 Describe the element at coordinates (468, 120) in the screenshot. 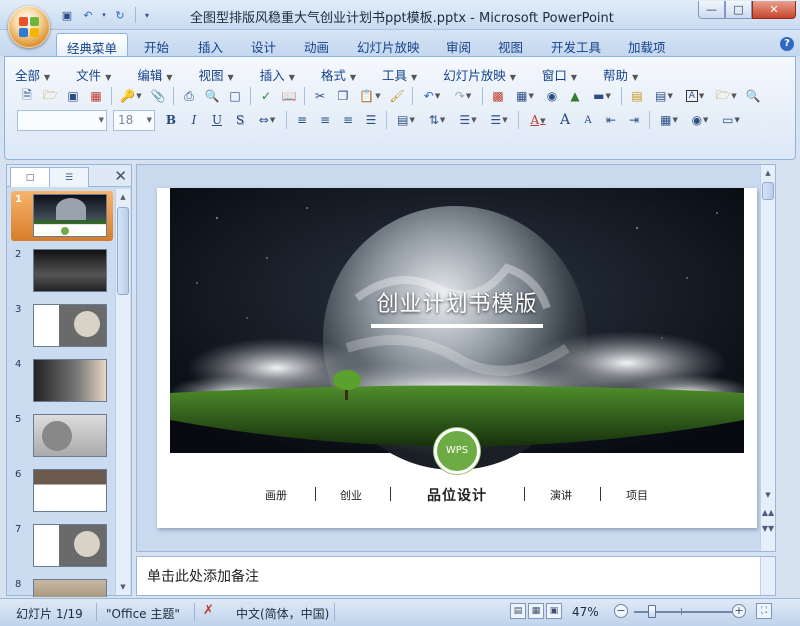

I see `numbering-icon: ☰ ▼` at that location.